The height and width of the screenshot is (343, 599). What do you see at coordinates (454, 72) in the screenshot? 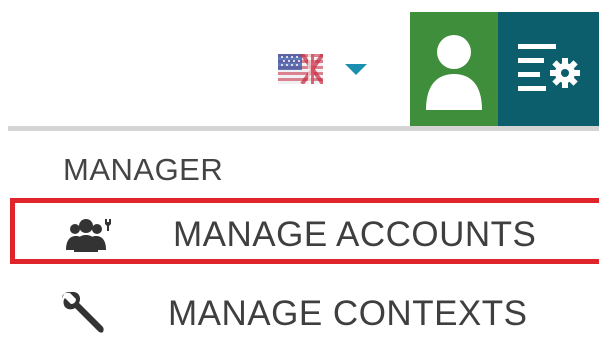
I see `user-icon` at bounding box center [454, 72].